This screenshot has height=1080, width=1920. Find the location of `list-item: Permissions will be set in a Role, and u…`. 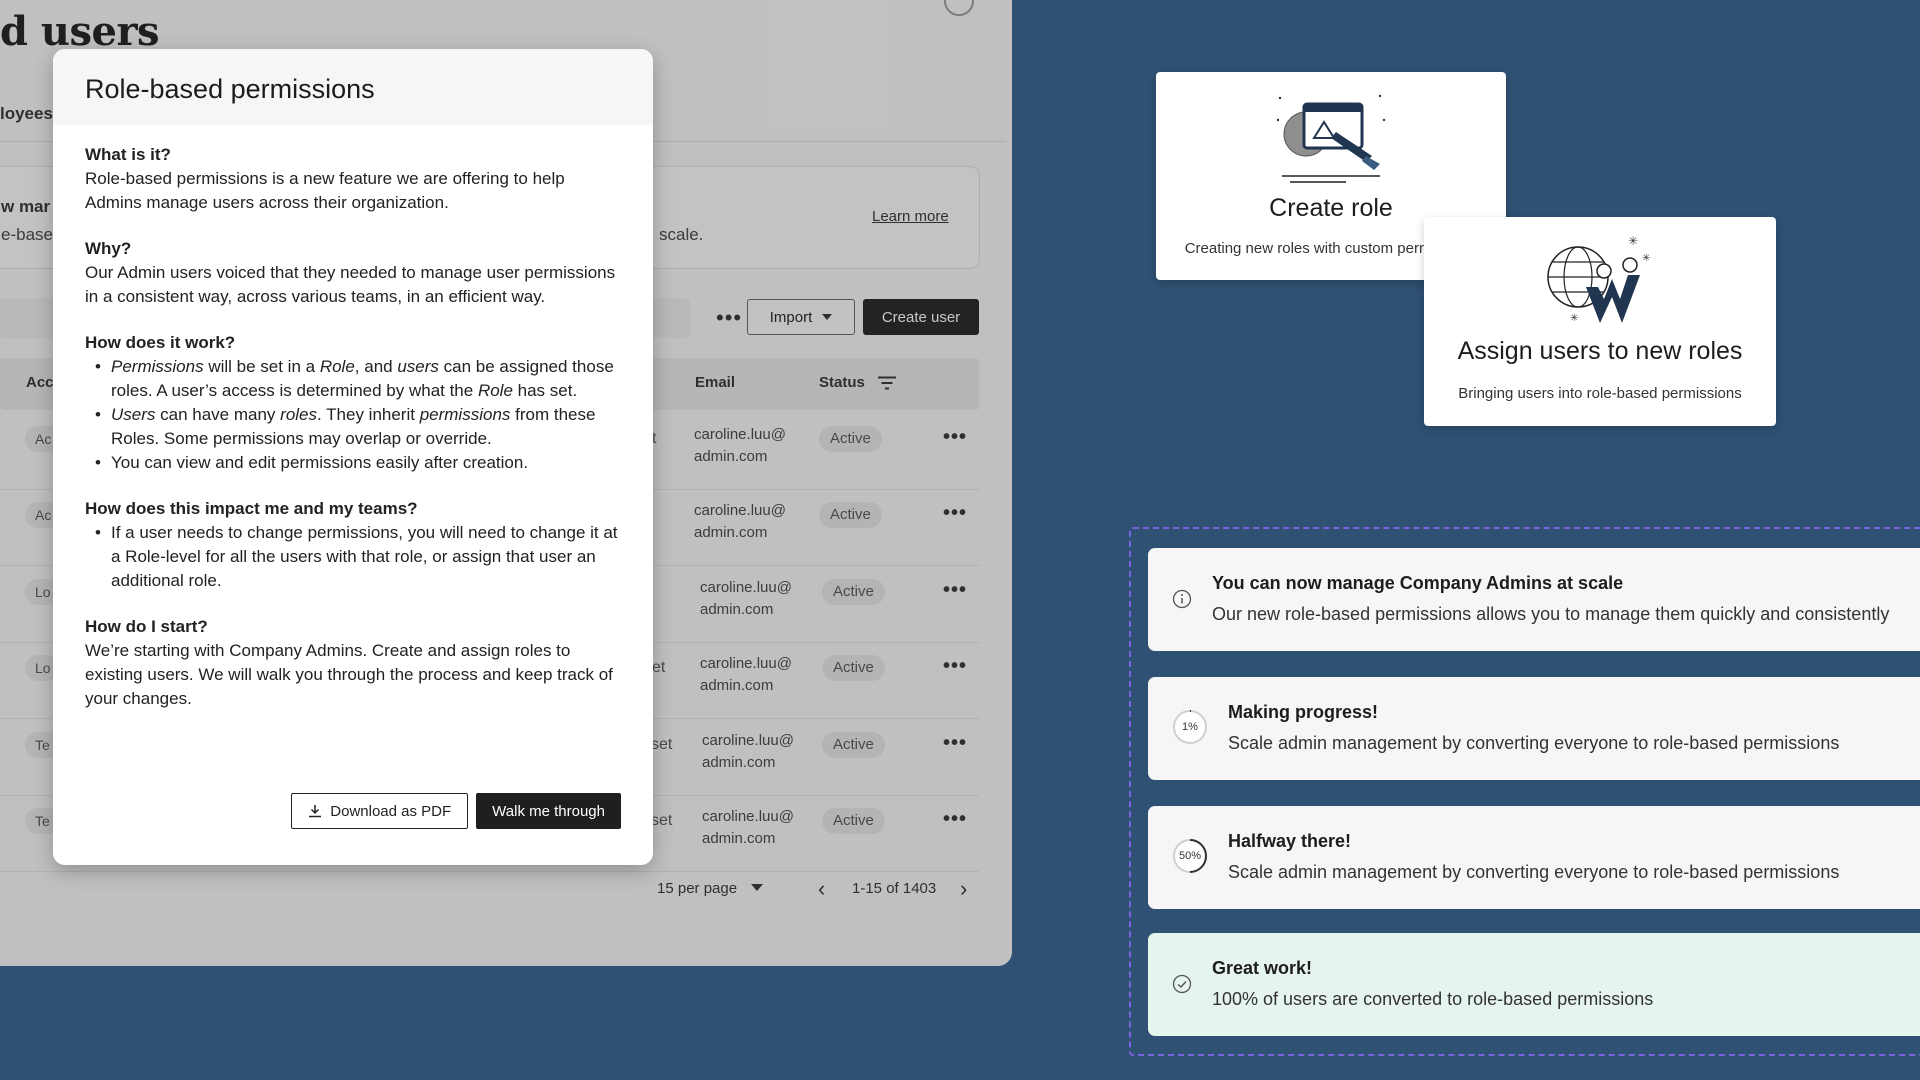

list-item: Permissions will be set in a Role, and u… is located at coordinates (353, 379).